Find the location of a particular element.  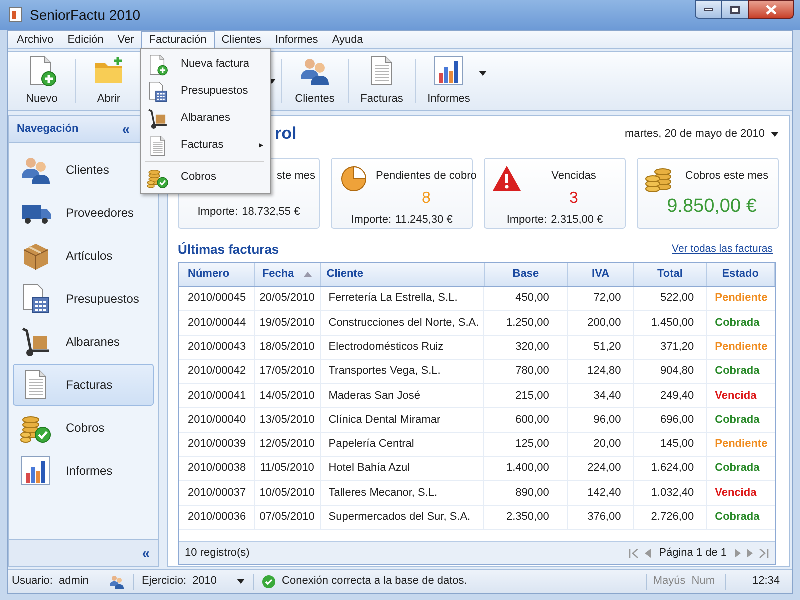

table-cell: 20/05/2010 is located at coordinates (287, 298).